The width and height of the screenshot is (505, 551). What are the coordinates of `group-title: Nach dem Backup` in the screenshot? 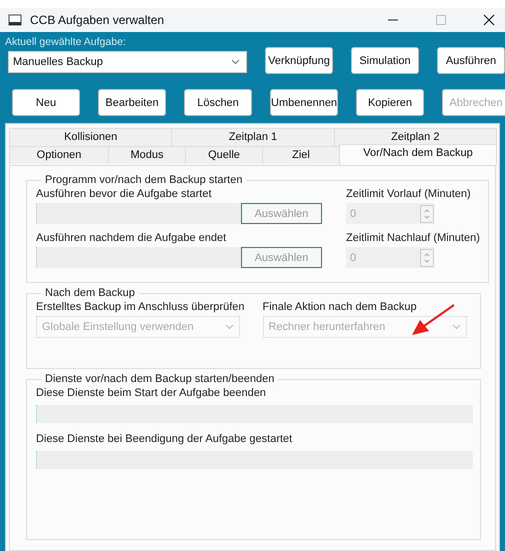 It's located at (90, 293).